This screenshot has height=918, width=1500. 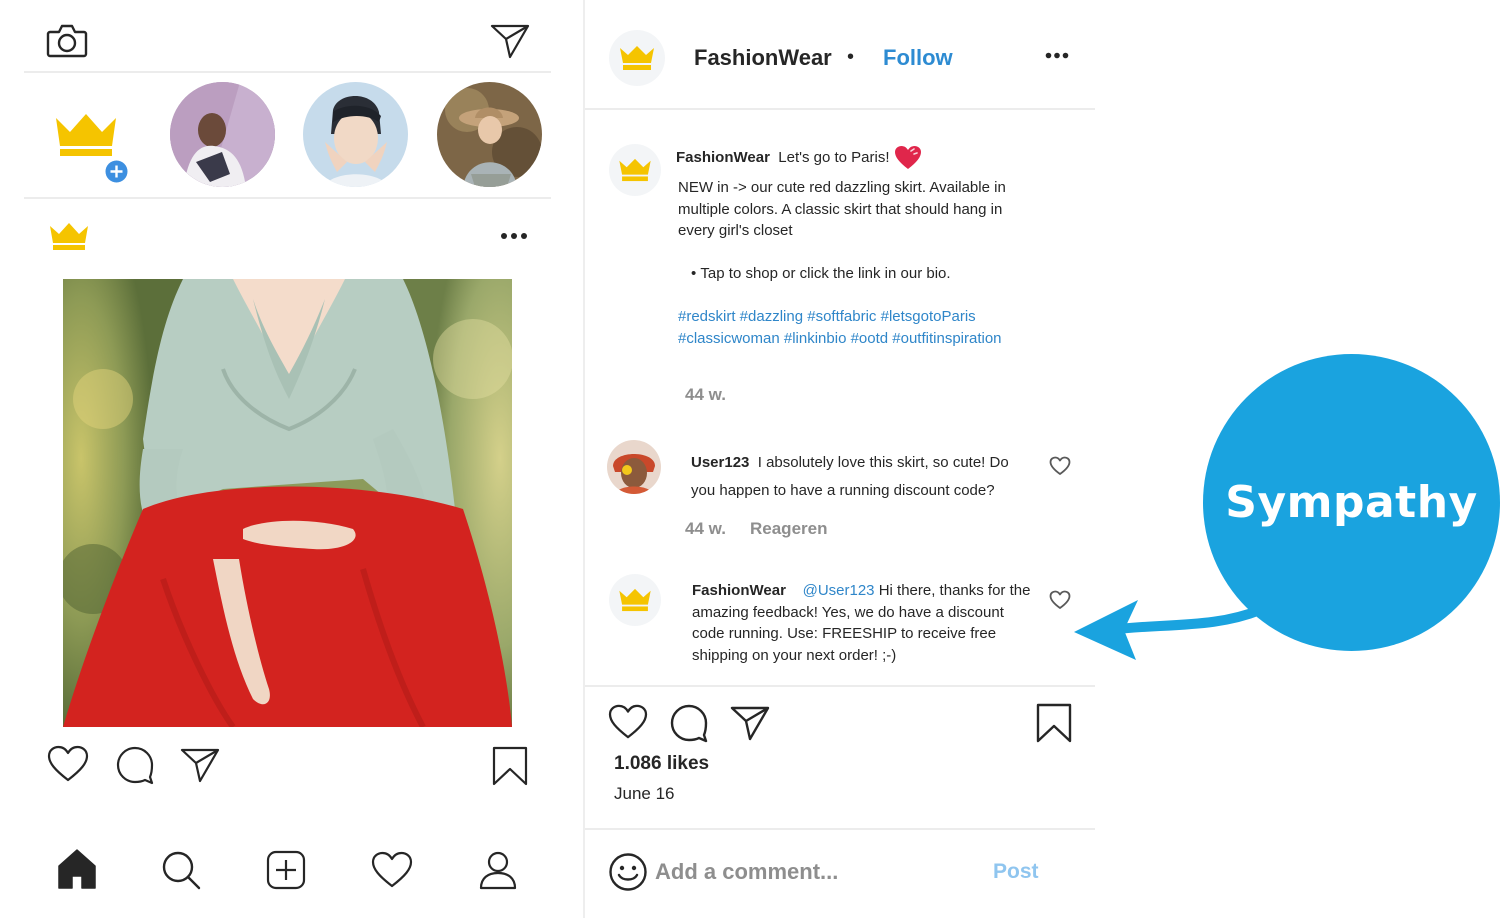 What do you see at coordinates (287, 198) in the screenshot?
I see `stories-divider` at bounding box center [287, 198].